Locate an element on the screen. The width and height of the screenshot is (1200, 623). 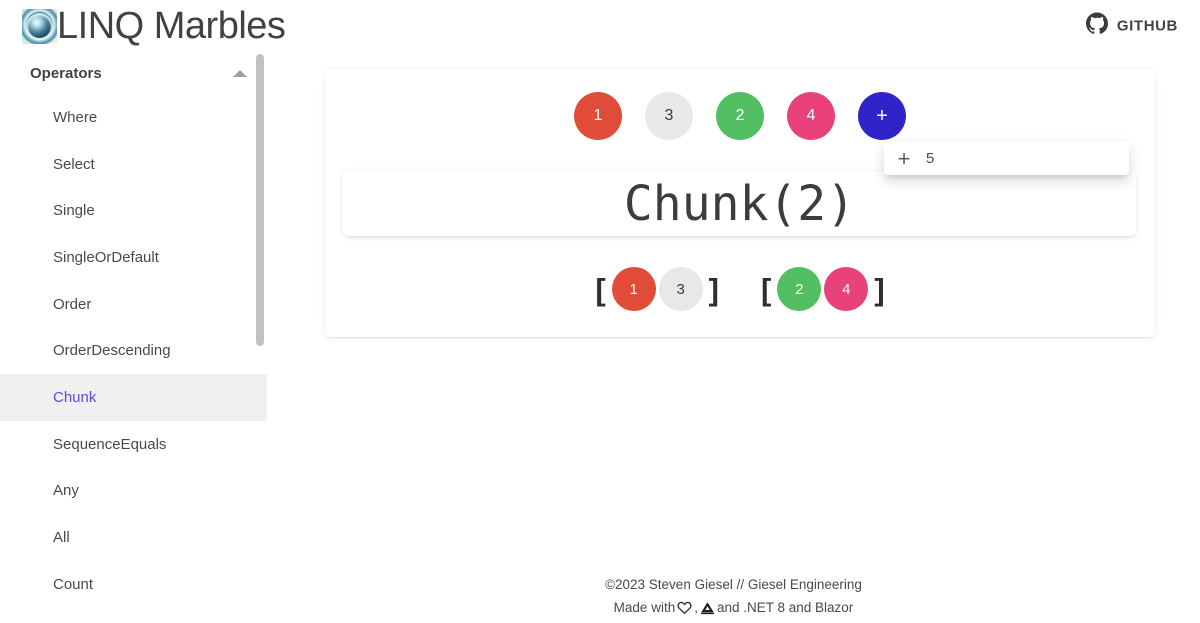
github-label: GITHUB is located at coordinates (1147, 26).